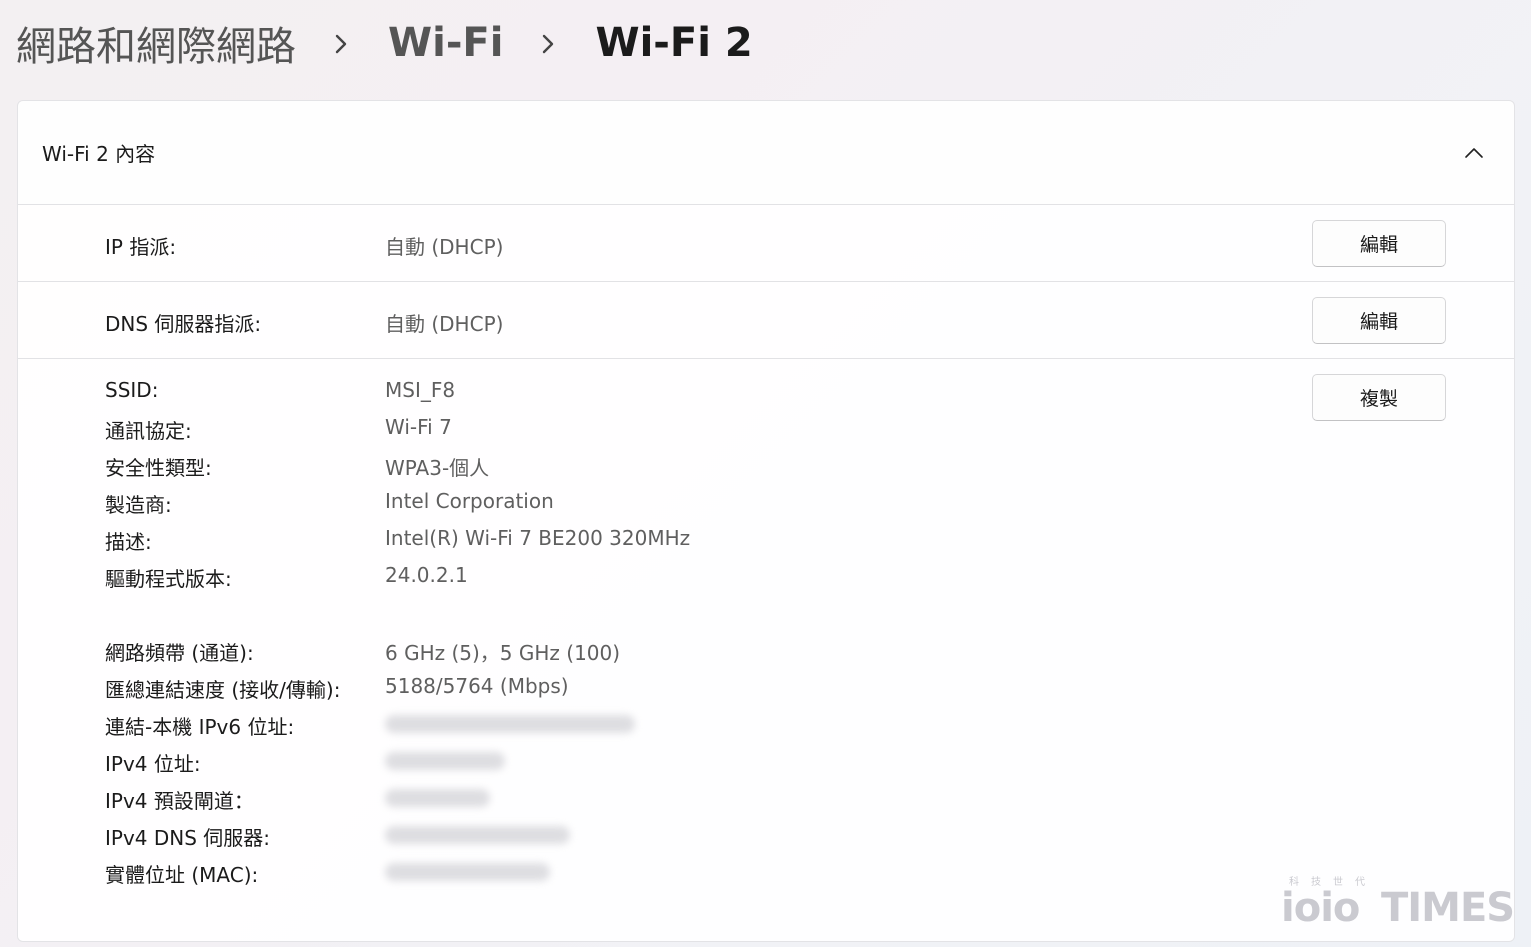 The width and height of the screenshot is (1531, 947). Describe the element at coordinates (437, 468) in the screenshot. I see `security-value: WPA3-個人` at that location.